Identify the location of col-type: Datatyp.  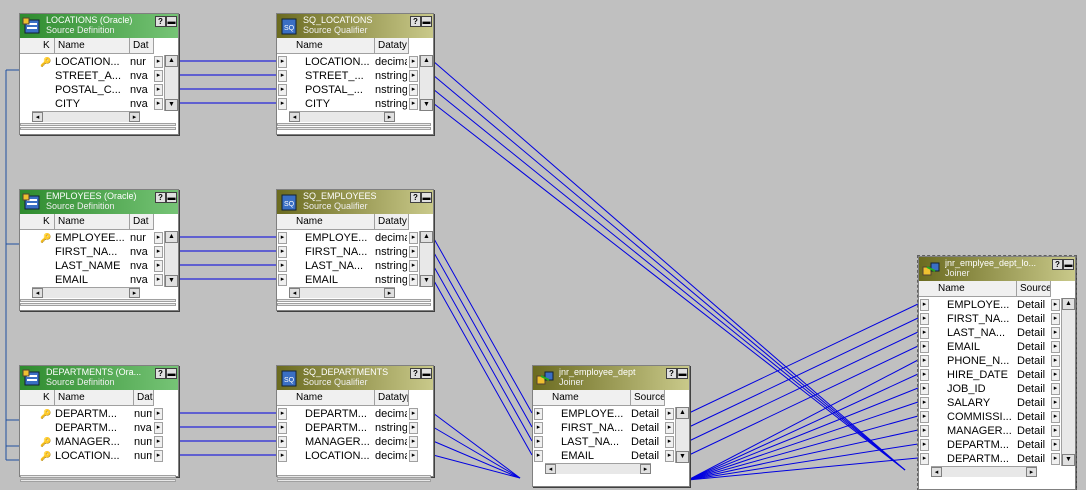
(144, 397).